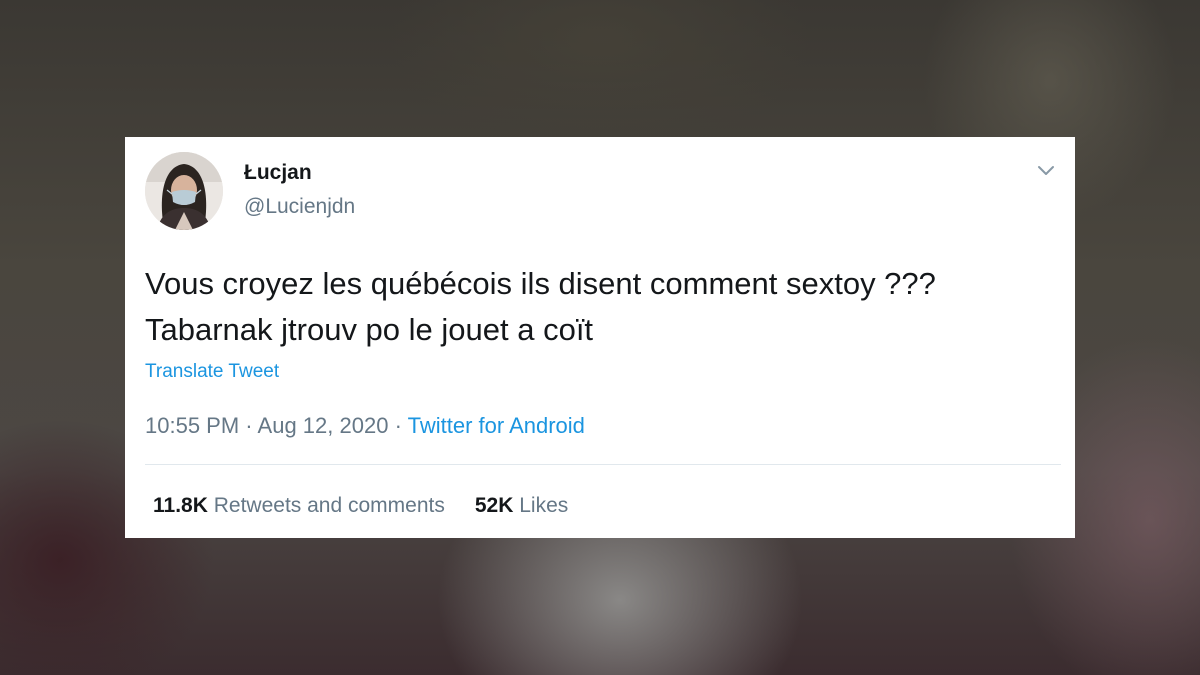 The width and height of the screenshot is (1200, 675). Describe the element at coordinates (603, 464) in the screenshot. I see `divider` at that location.